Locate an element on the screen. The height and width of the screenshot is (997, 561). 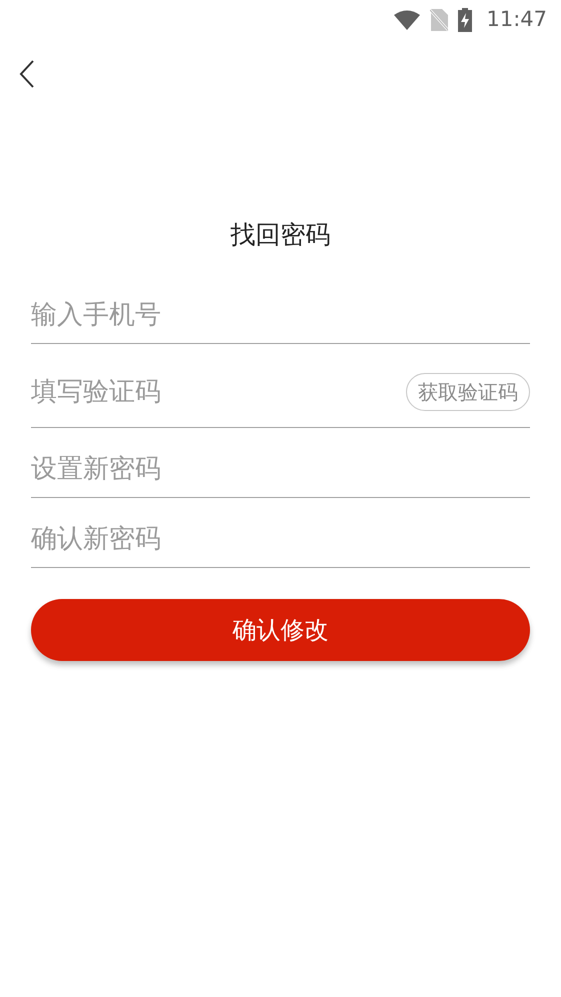
confirm-button: 确认修改 is located at coordinates (280, 629).